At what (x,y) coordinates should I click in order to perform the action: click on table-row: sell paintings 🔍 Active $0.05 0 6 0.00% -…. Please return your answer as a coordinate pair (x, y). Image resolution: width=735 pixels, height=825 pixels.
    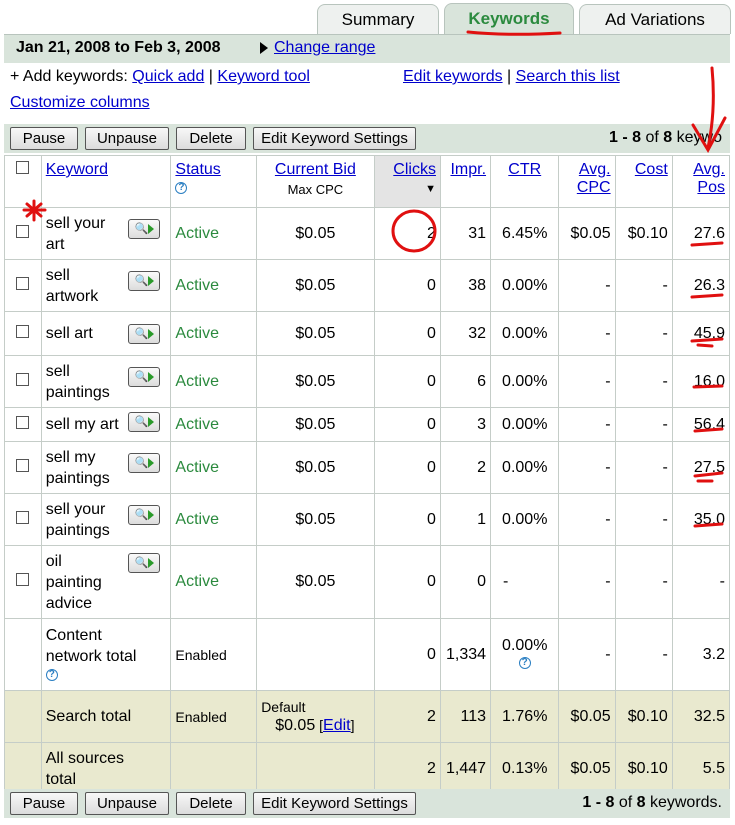
    Looking at the image, I should click on (367, 381).